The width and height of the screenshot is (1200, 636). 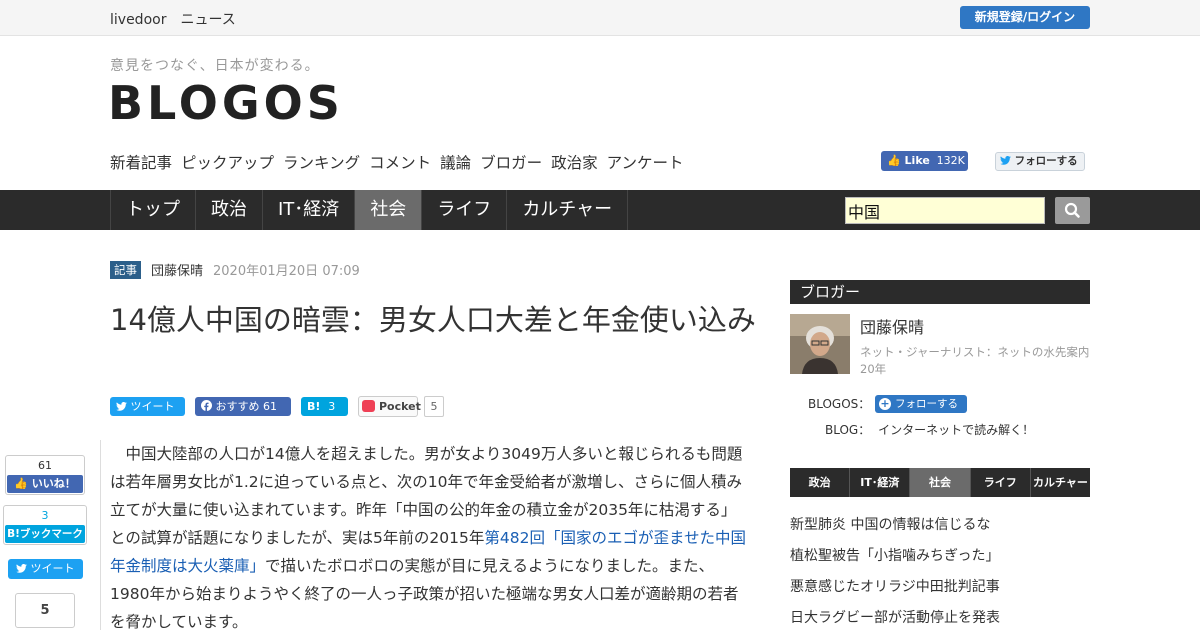 I want to click on floating-facebook-like: 61 👍 いいね！, so click(x=45, y=475).